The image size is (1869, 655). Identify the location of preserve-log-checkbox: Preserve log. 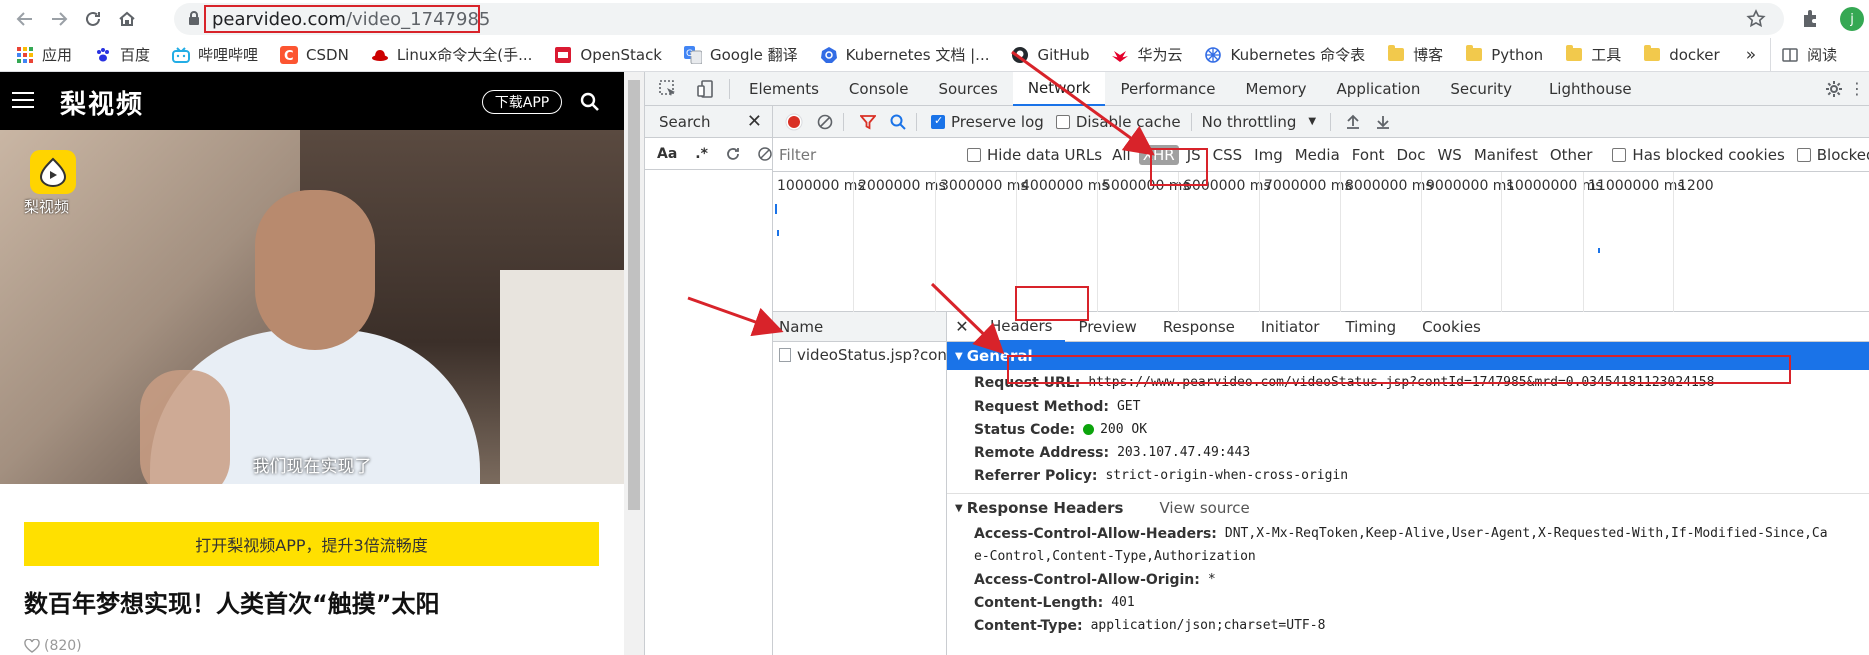
(987, 122).